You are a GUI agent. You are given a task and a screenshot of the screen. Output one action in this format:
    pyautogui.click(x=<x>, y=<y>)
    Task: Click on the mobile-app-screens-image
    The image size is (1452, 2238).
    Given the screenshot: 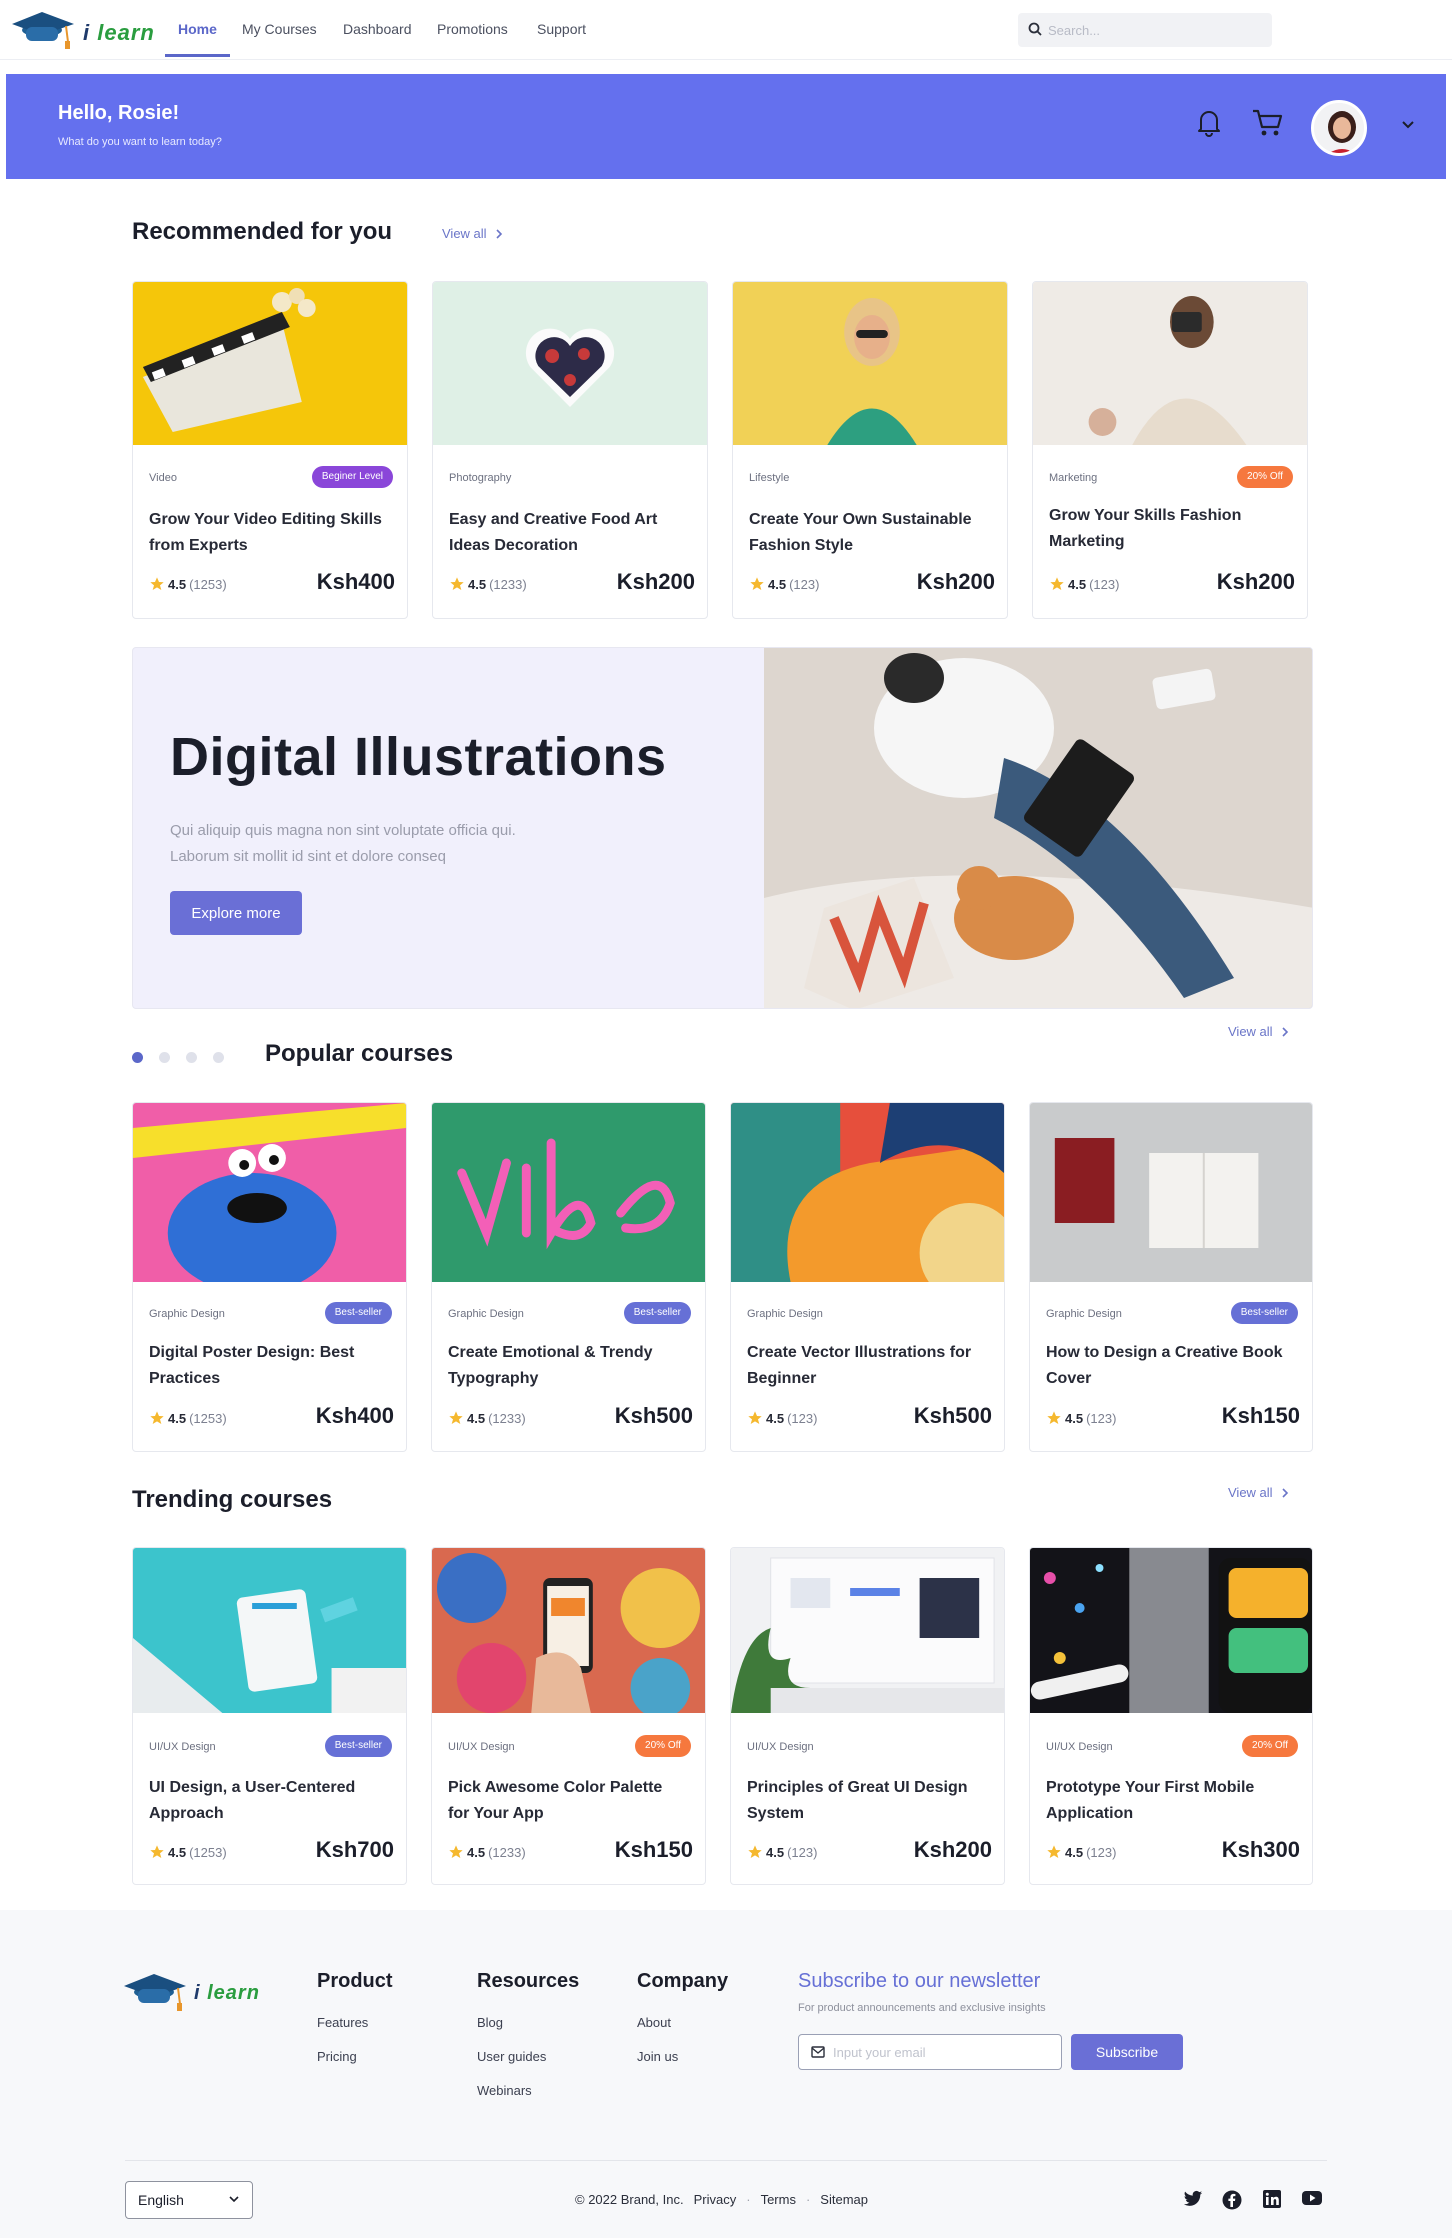 What is the action you would take?
    pyautogui.click(x=1171, y=1630)
    